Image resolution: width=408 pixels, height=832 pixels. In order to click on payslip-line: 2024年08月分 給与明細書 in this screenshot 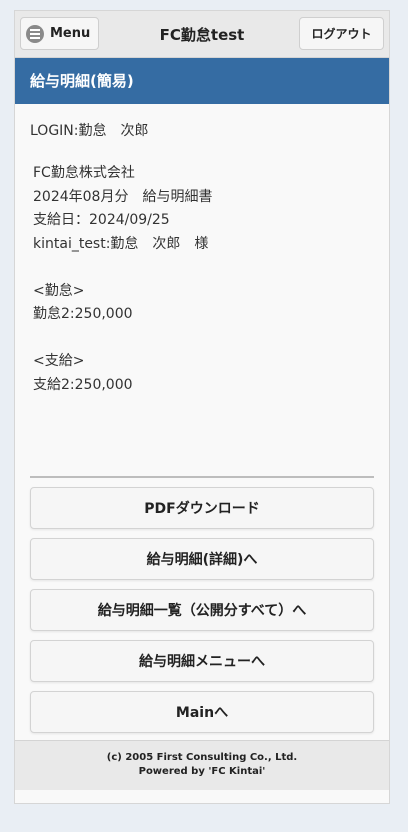, I will do `click(123, 196)`.